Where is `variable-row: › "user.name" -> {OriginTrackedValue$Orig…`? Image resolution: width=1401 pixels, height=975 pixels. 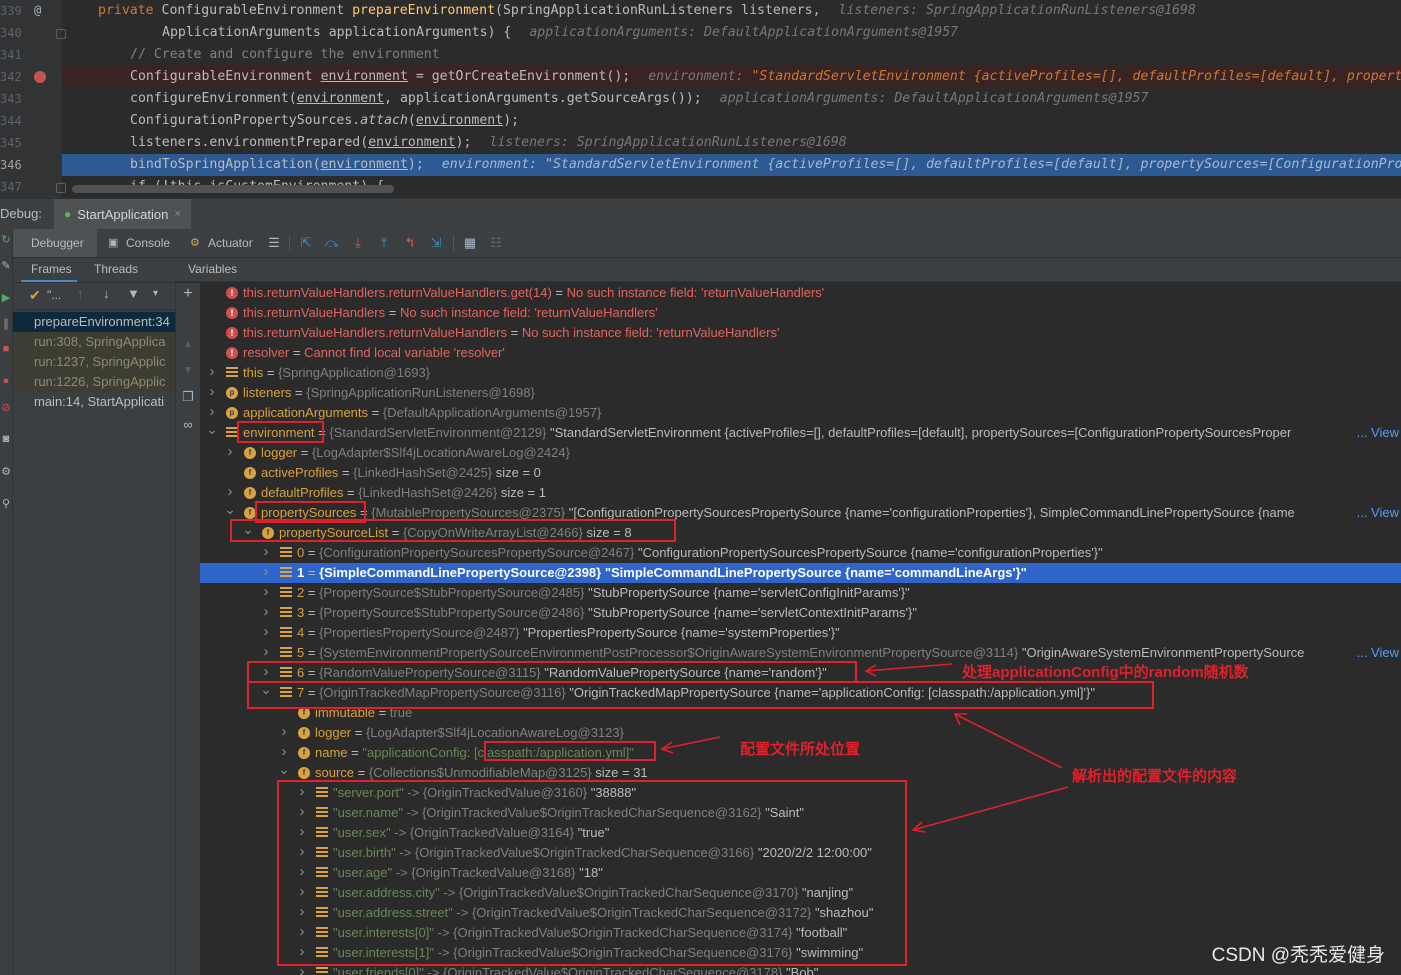 variable-row: › "user.name" -> {OriginTrackedValue$Orig… is located at coordinates (800, 813).